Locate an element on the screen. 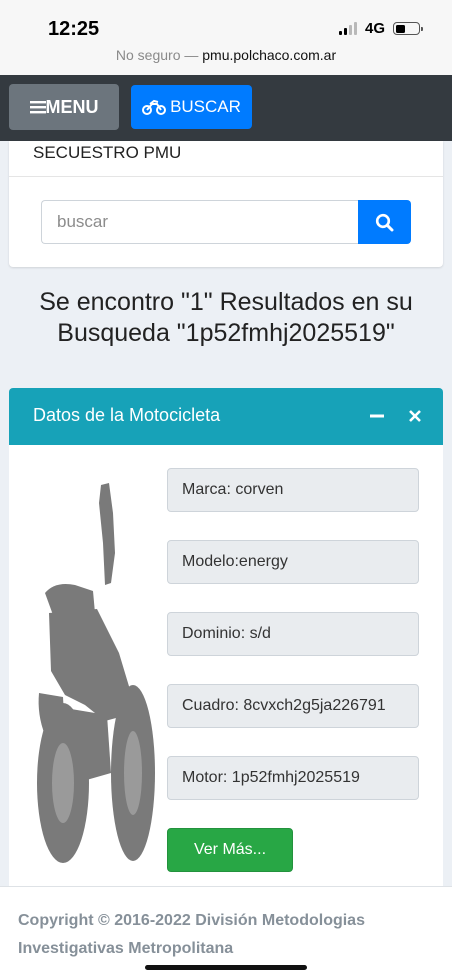 The height and width of the screenshot is (980, 452). status-indicators: 4G is located at coordinates (380, 28).